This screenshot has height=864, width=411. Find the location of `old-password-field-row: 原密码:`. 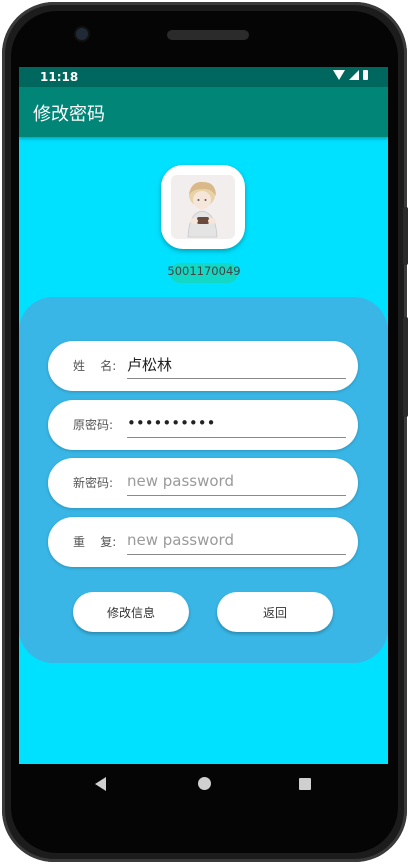

old-password-field-row: 原密码: is located at coordinates (203, 425).